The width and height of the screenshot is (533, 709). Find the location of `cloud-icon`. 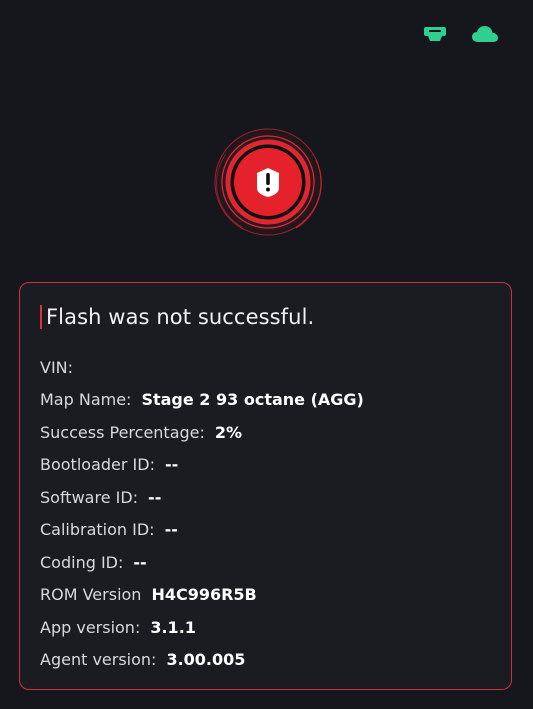

cloud-icon is located at coordinates (485, 34).